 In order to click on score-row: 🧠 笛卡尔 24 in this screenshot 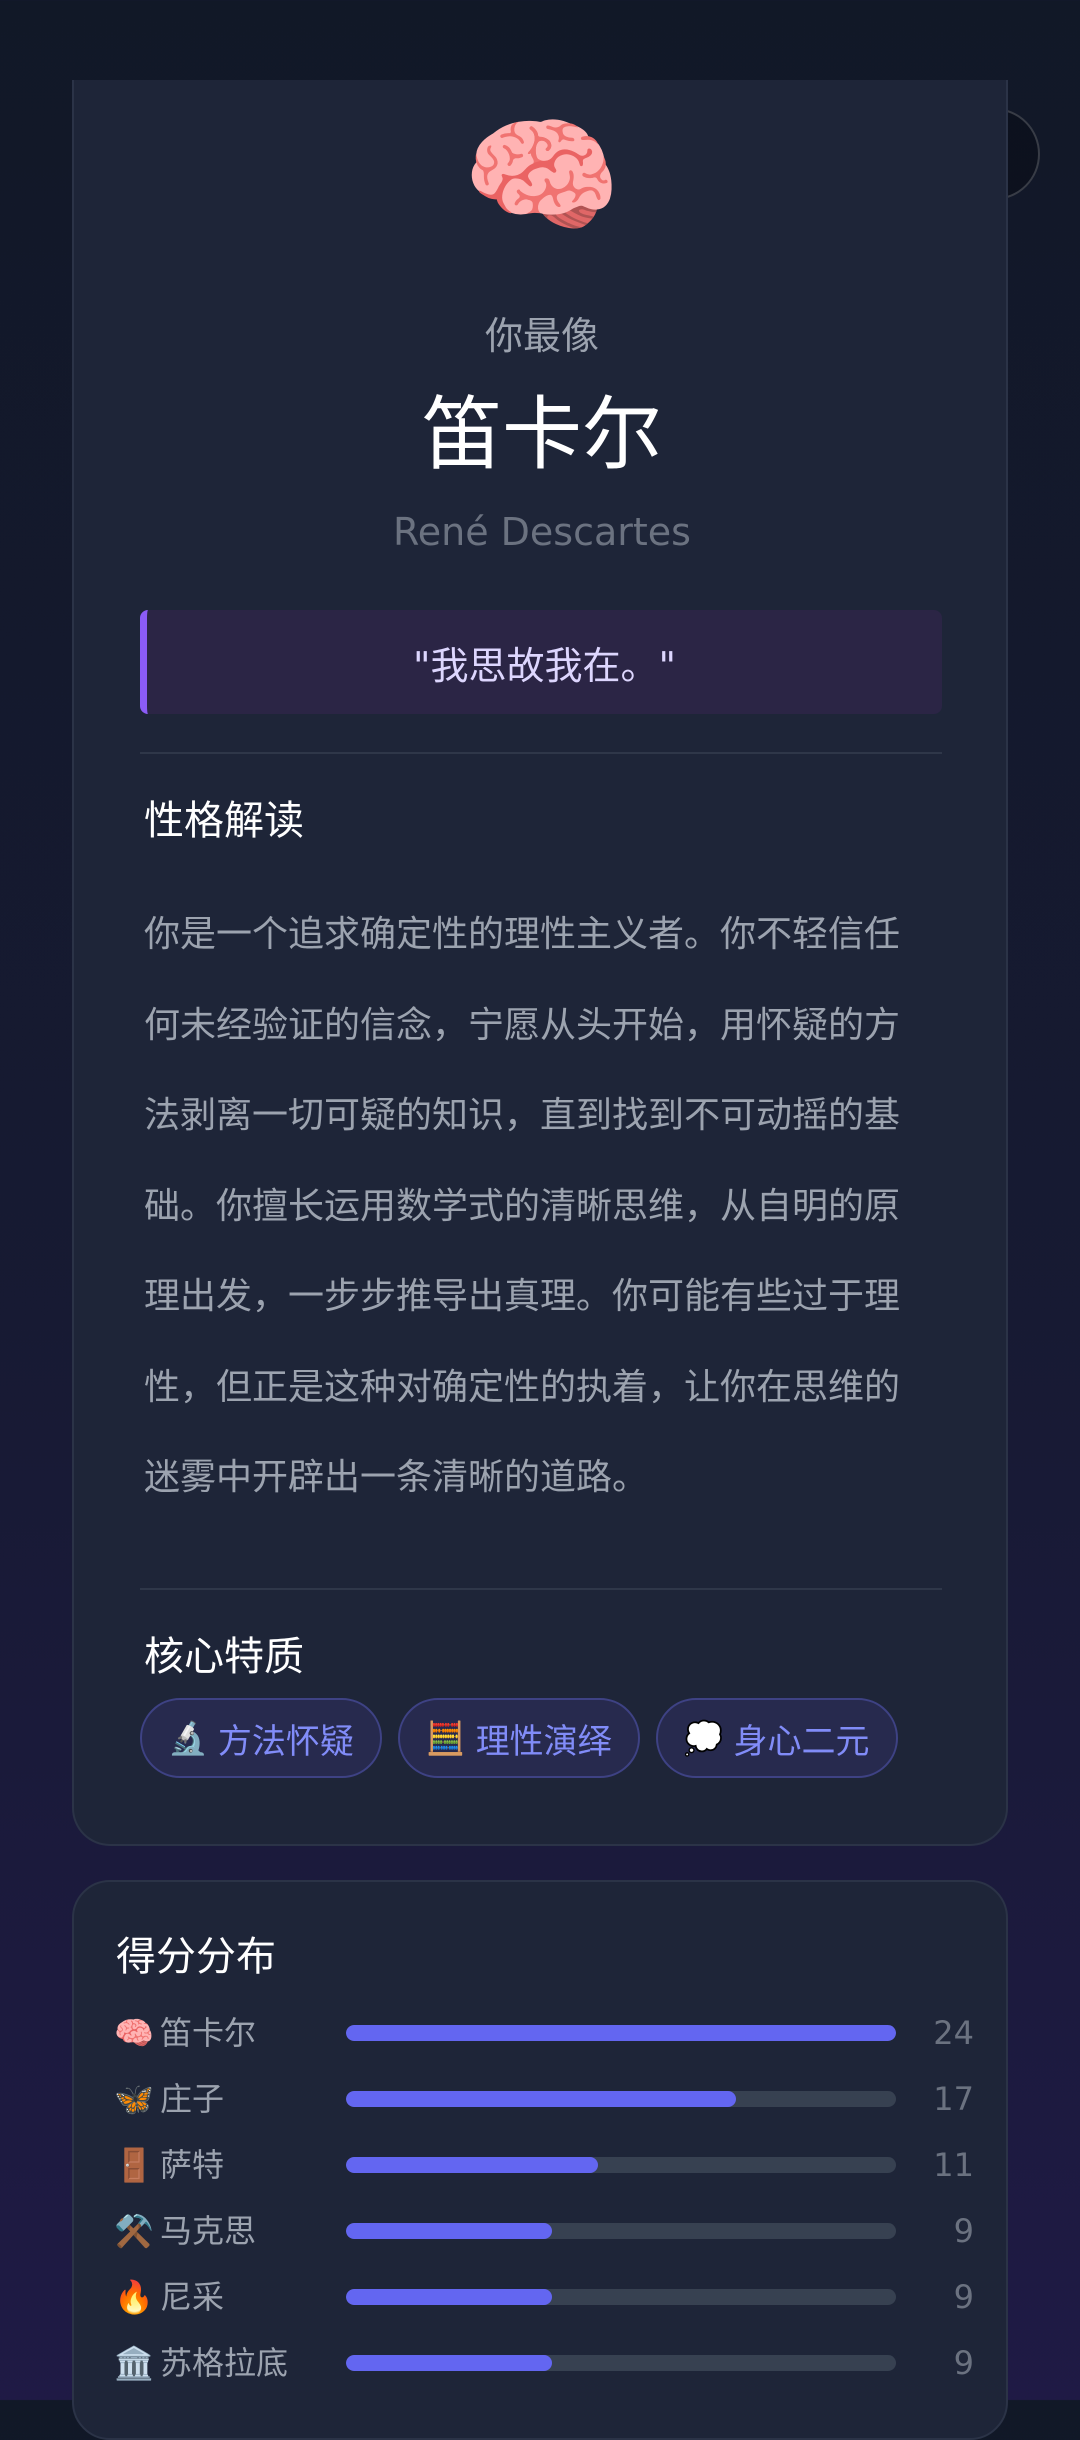, I will do `click(544, 2033)`.